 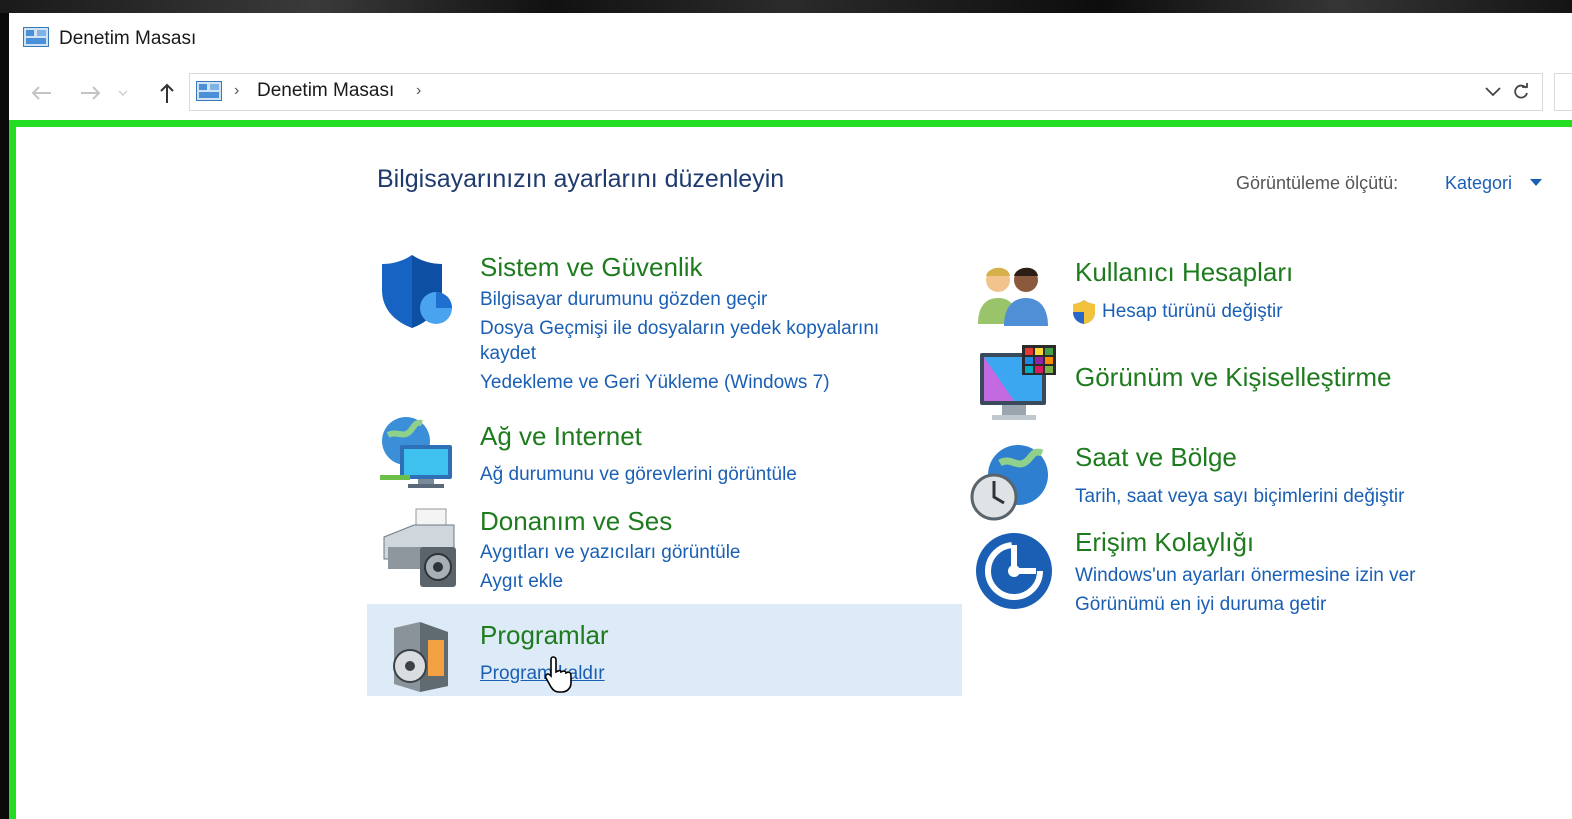 I want to click on shield-icon, so click(x=418, y=291).